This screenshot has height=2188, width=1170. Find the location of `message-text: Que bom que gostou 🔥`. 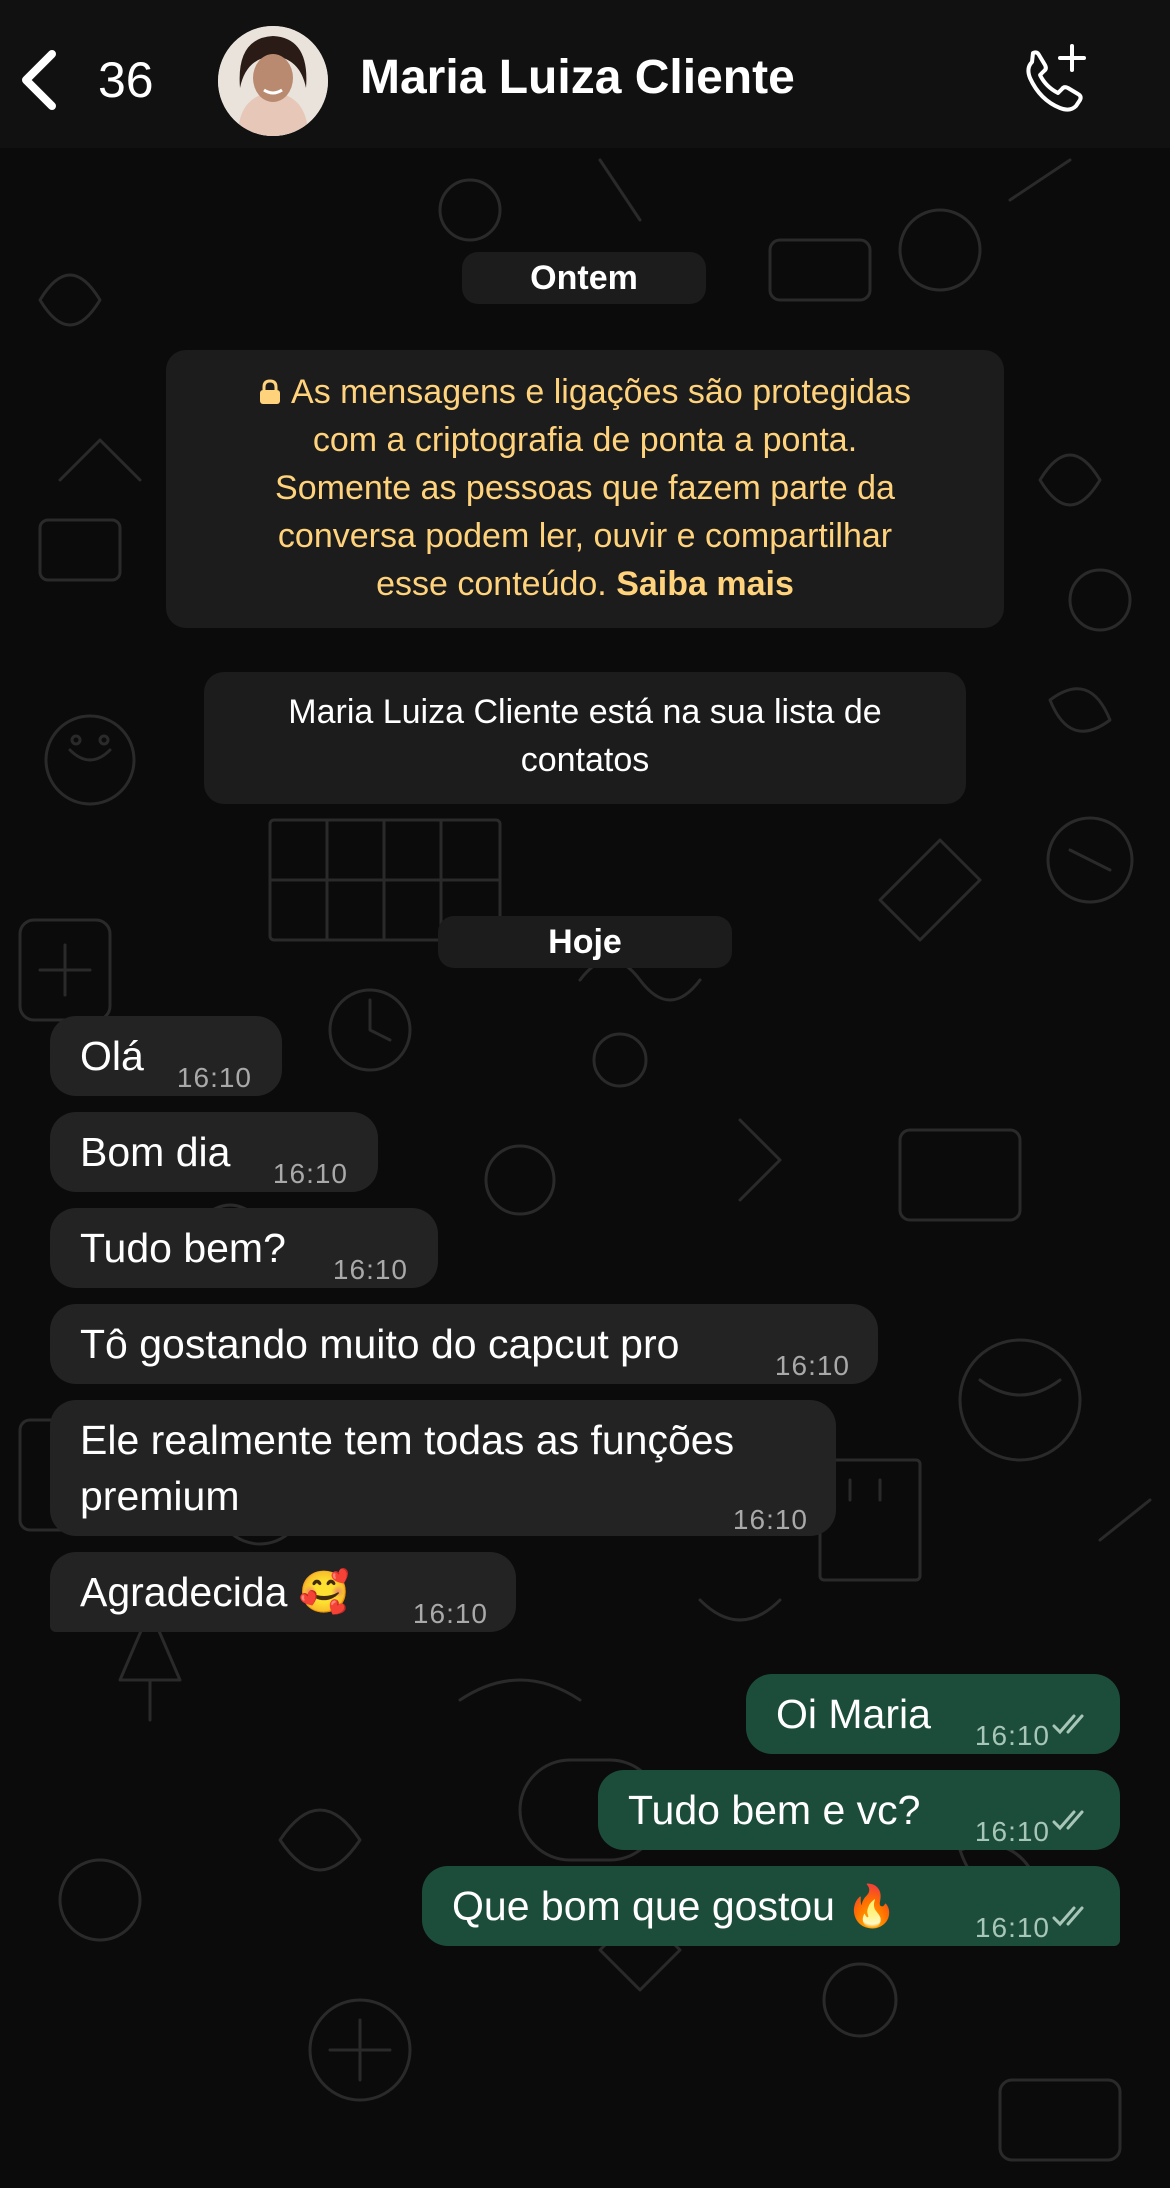

message-text: Que bom que gostou 🔥 is located at coordinates (675, 1906).